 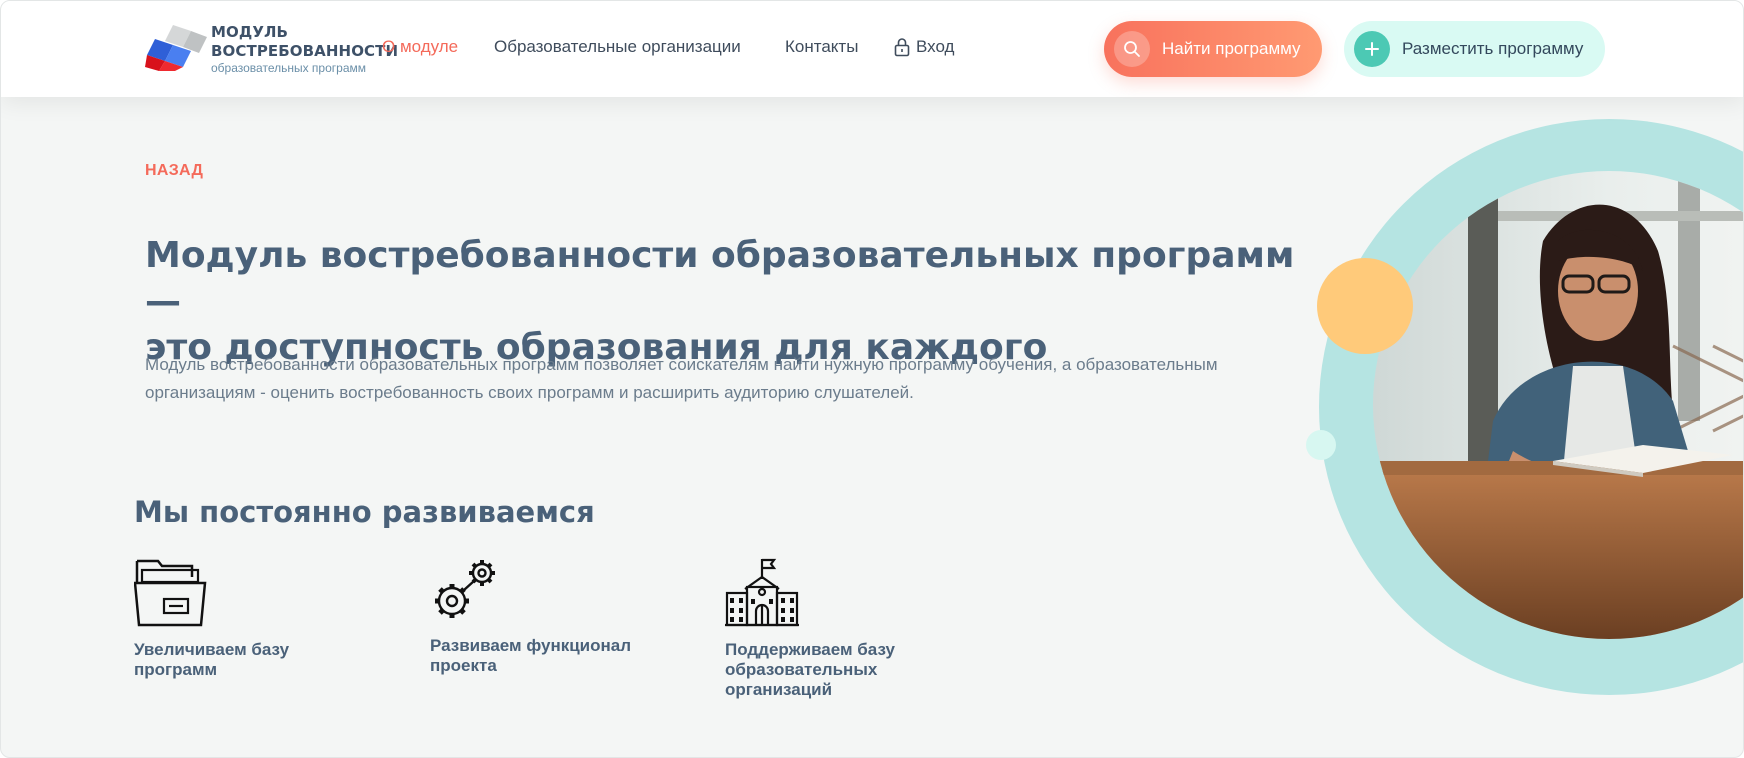 What do you see at coordinates (935, 46) in the screenshot?
I see `nav-login-label: Вход` at bounding box center [935, 46].